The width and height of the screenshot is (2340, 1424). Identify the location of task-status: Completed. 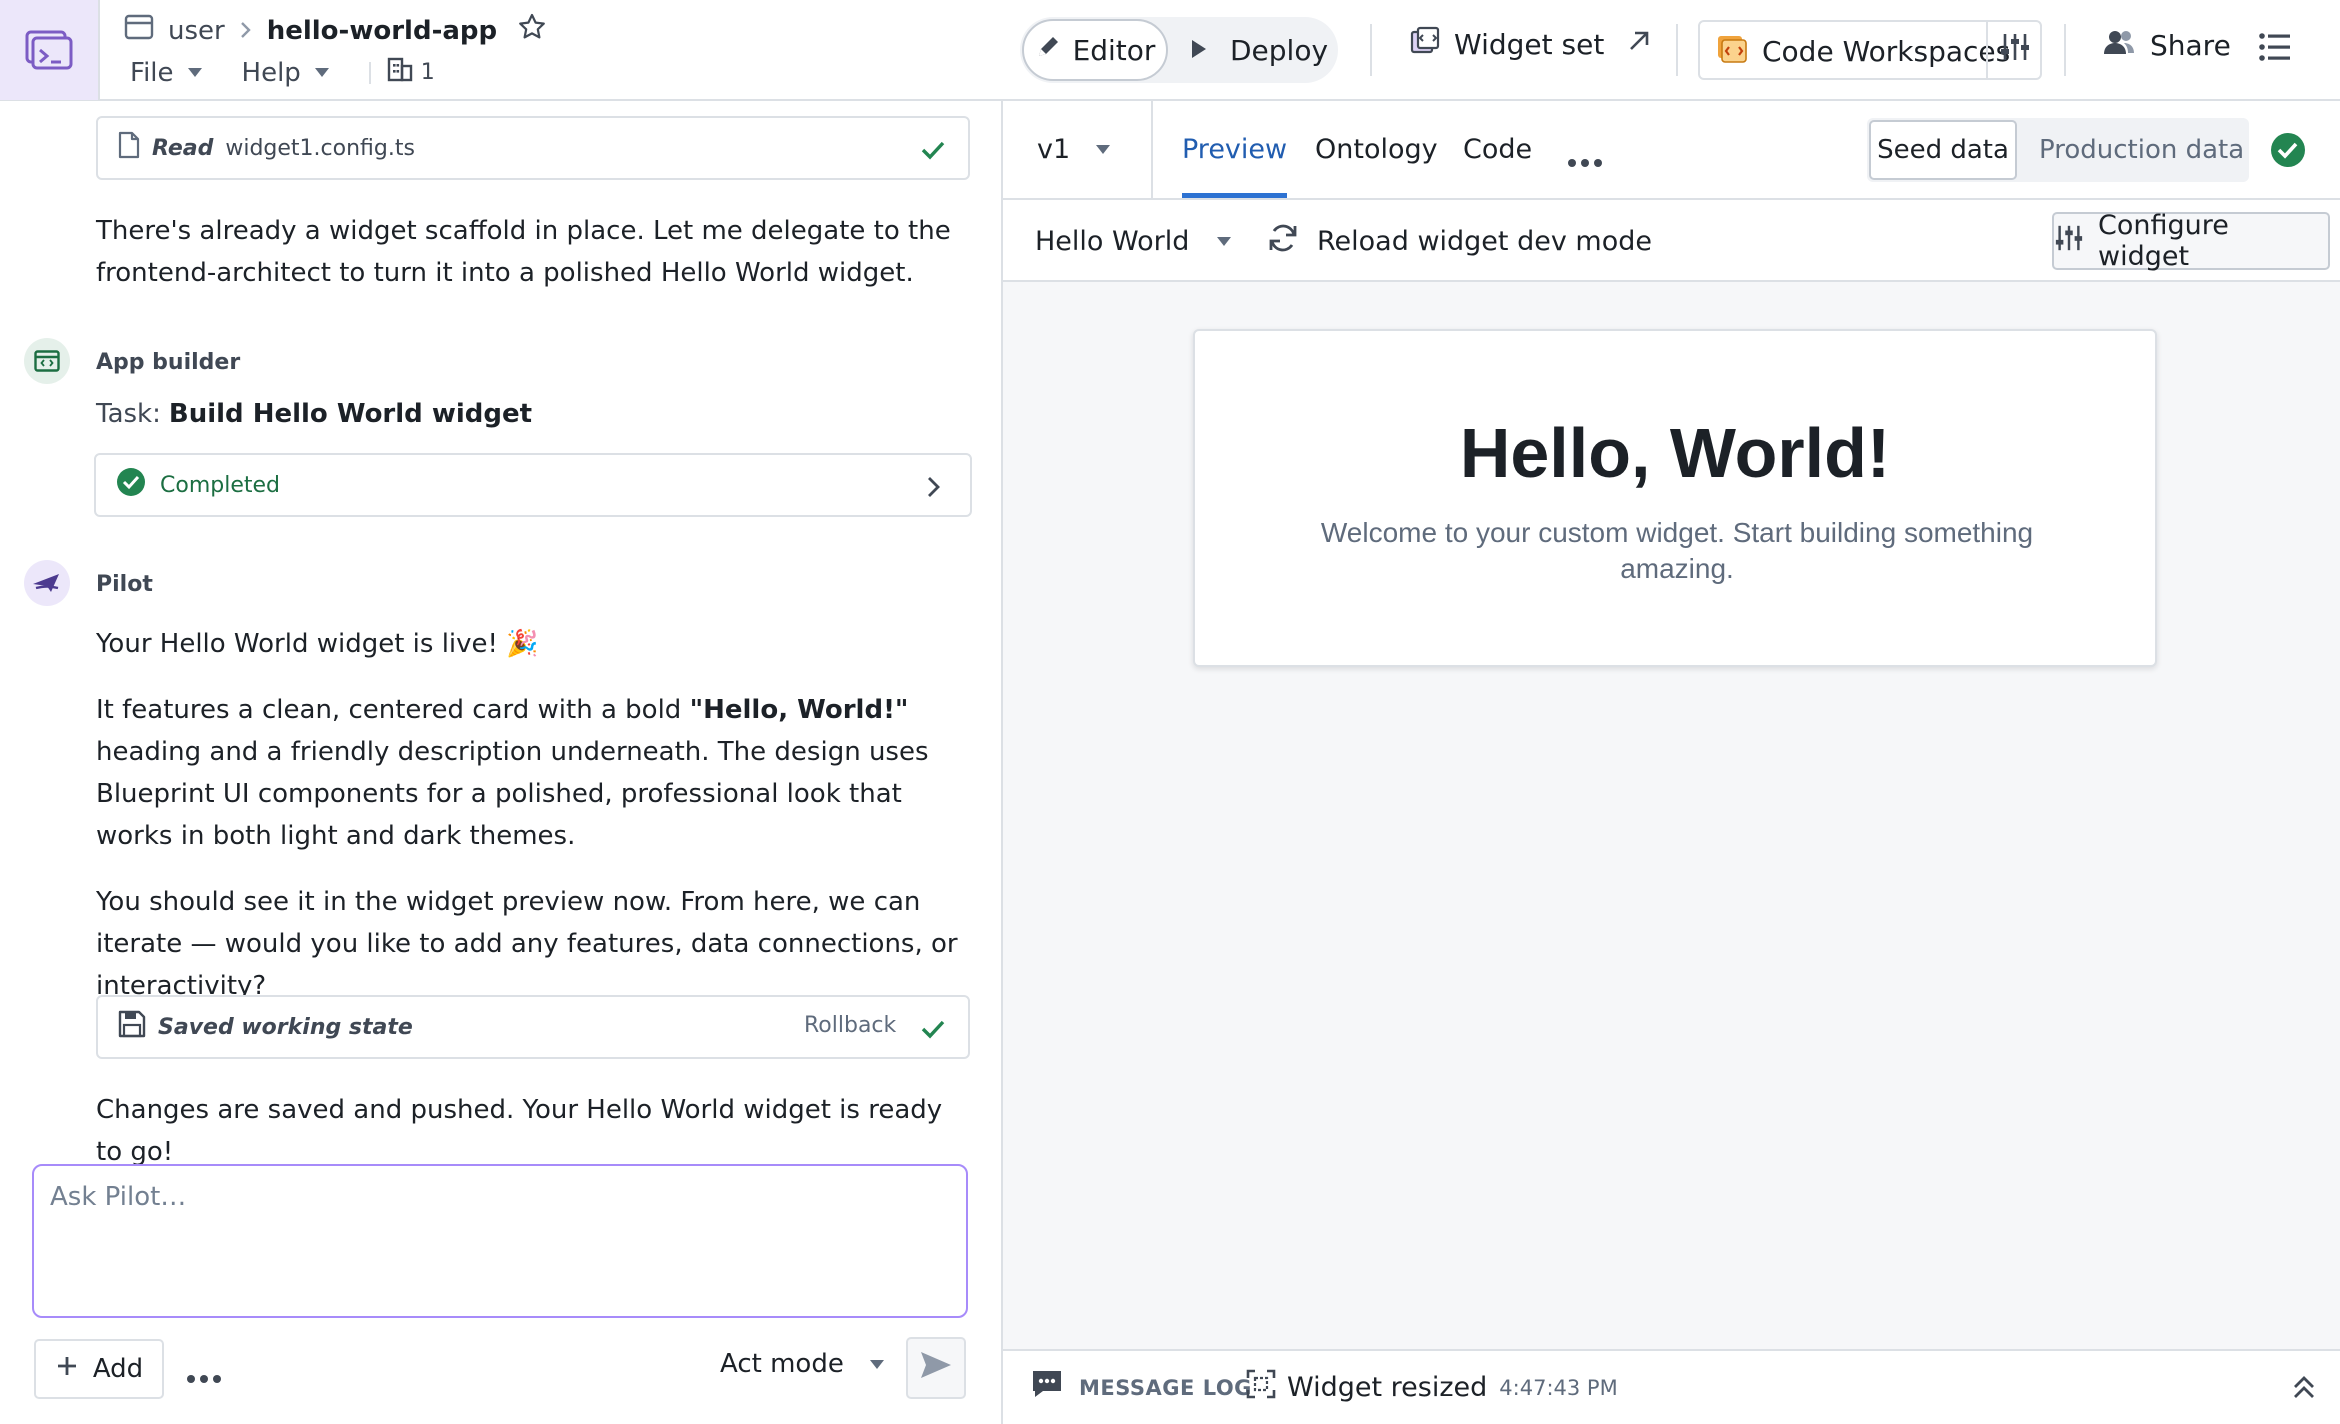
(220, 485).